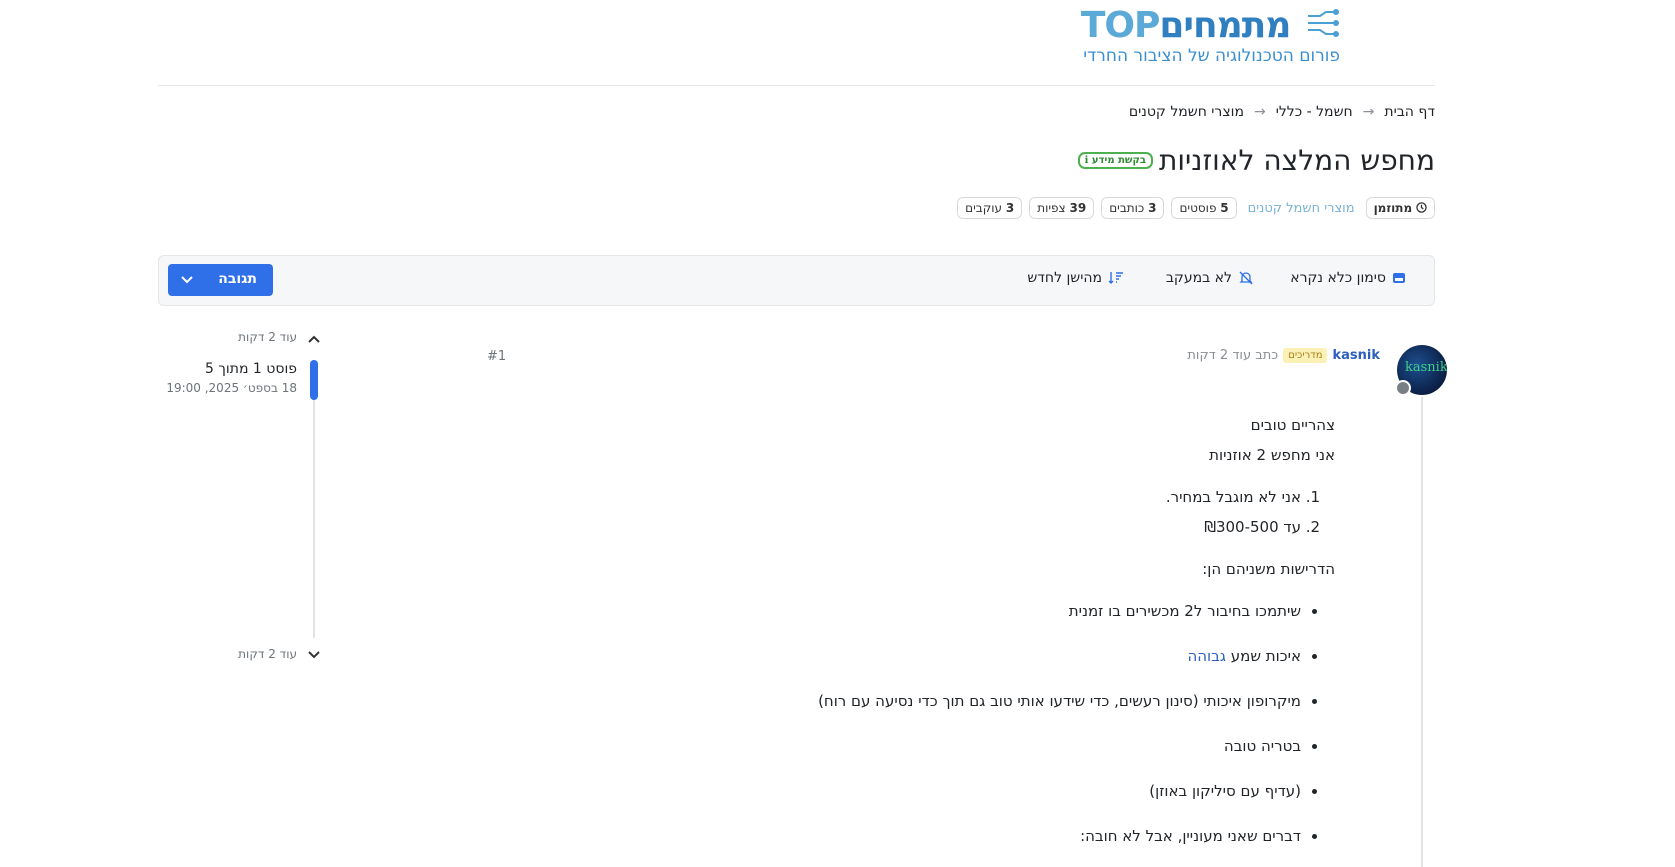 The height and width of the screenshot is (867, 1675). Describe the element at coordinates (314, 380) in the screenshot. I see `timeline-handle` at that location.